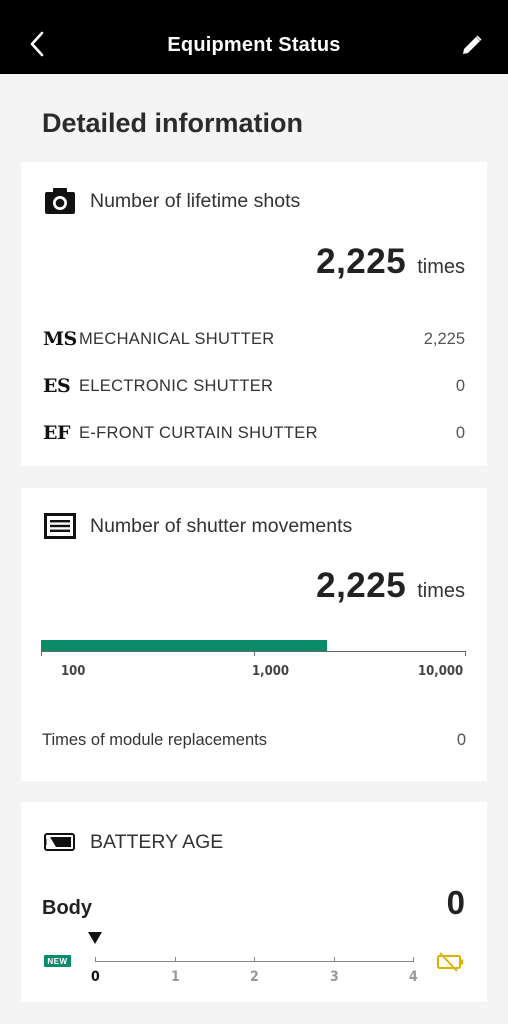  Describe the element at coordinates (56, 433) in the screenshot. I see `shutter-abbr: EF` at that location.